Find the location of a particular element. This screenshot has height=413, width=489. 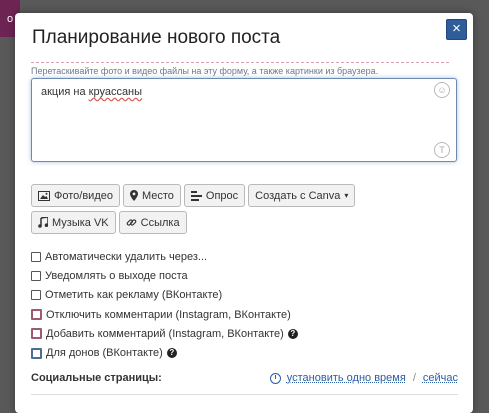

dialog-title: Планирование нового поста is located at coordinates (156, 37).